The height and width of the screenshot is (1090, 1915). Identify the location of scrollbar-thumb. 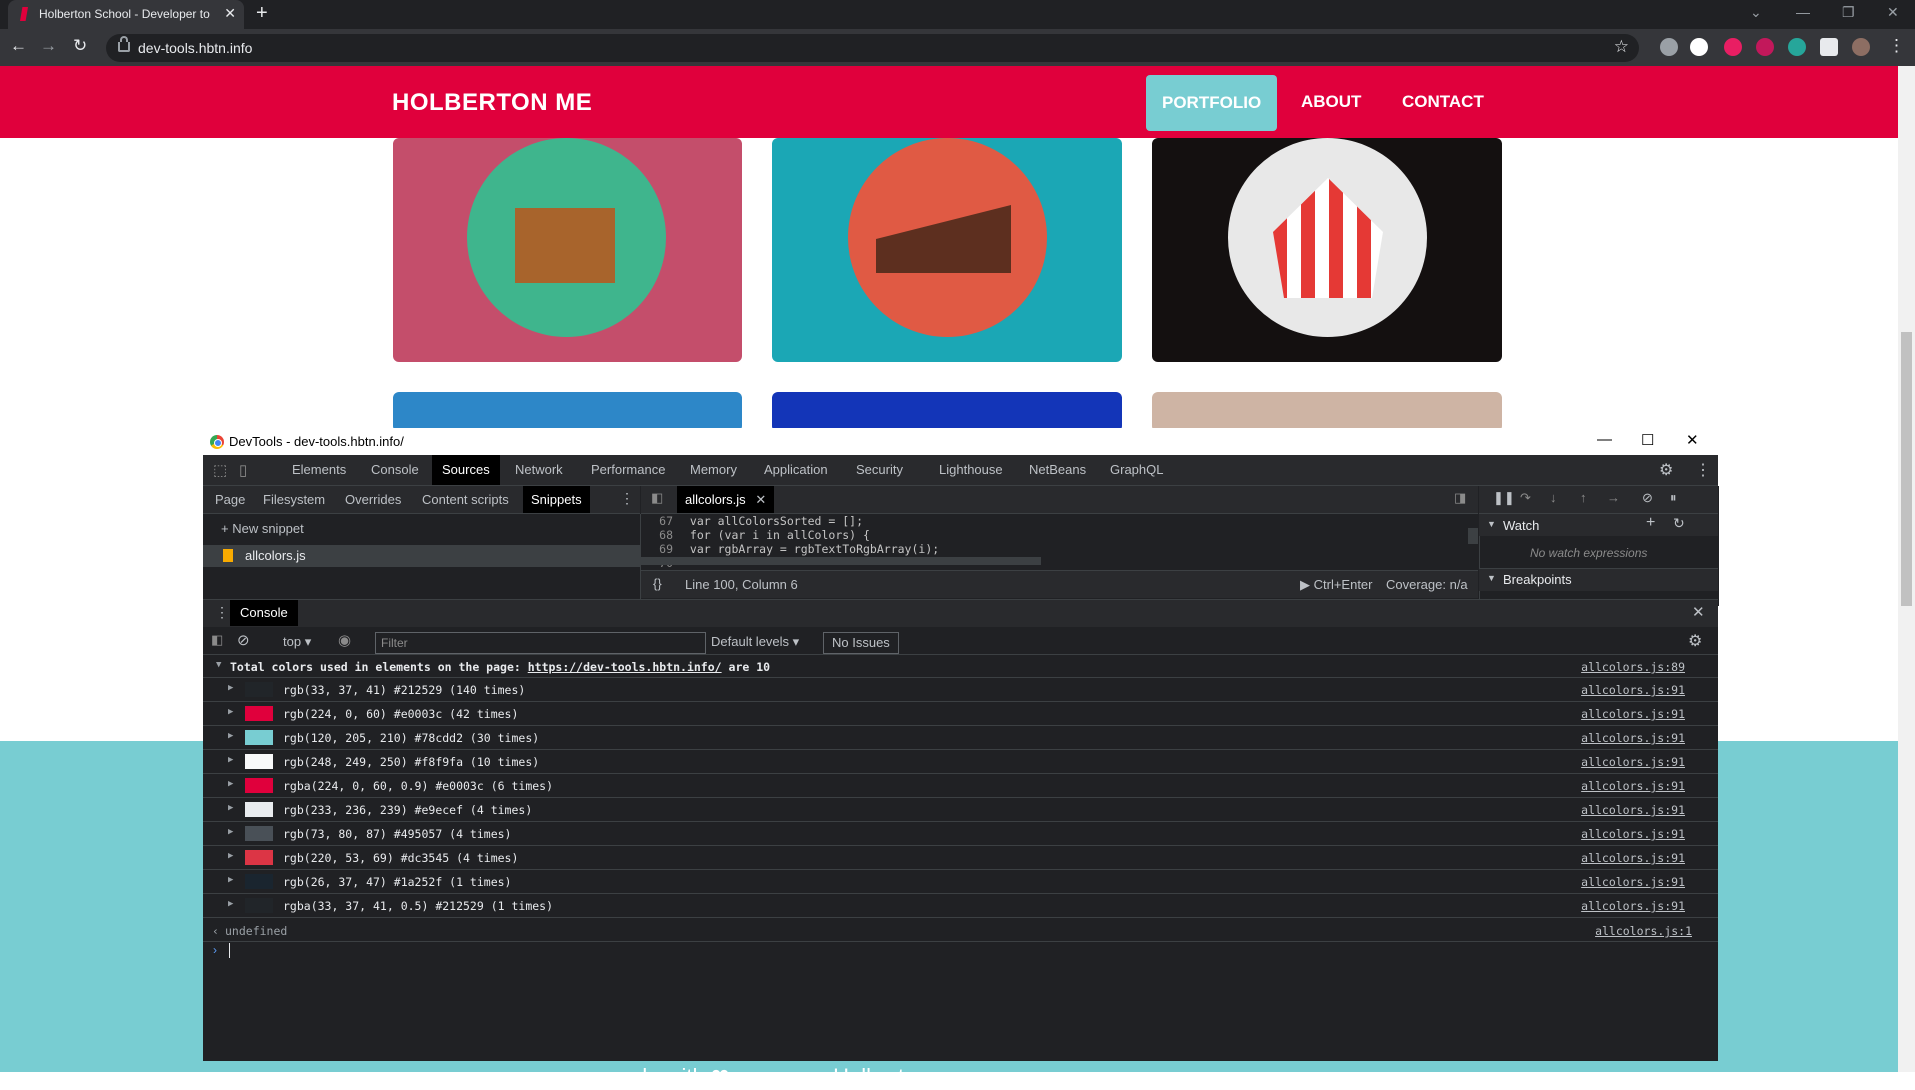
(1906, 469).